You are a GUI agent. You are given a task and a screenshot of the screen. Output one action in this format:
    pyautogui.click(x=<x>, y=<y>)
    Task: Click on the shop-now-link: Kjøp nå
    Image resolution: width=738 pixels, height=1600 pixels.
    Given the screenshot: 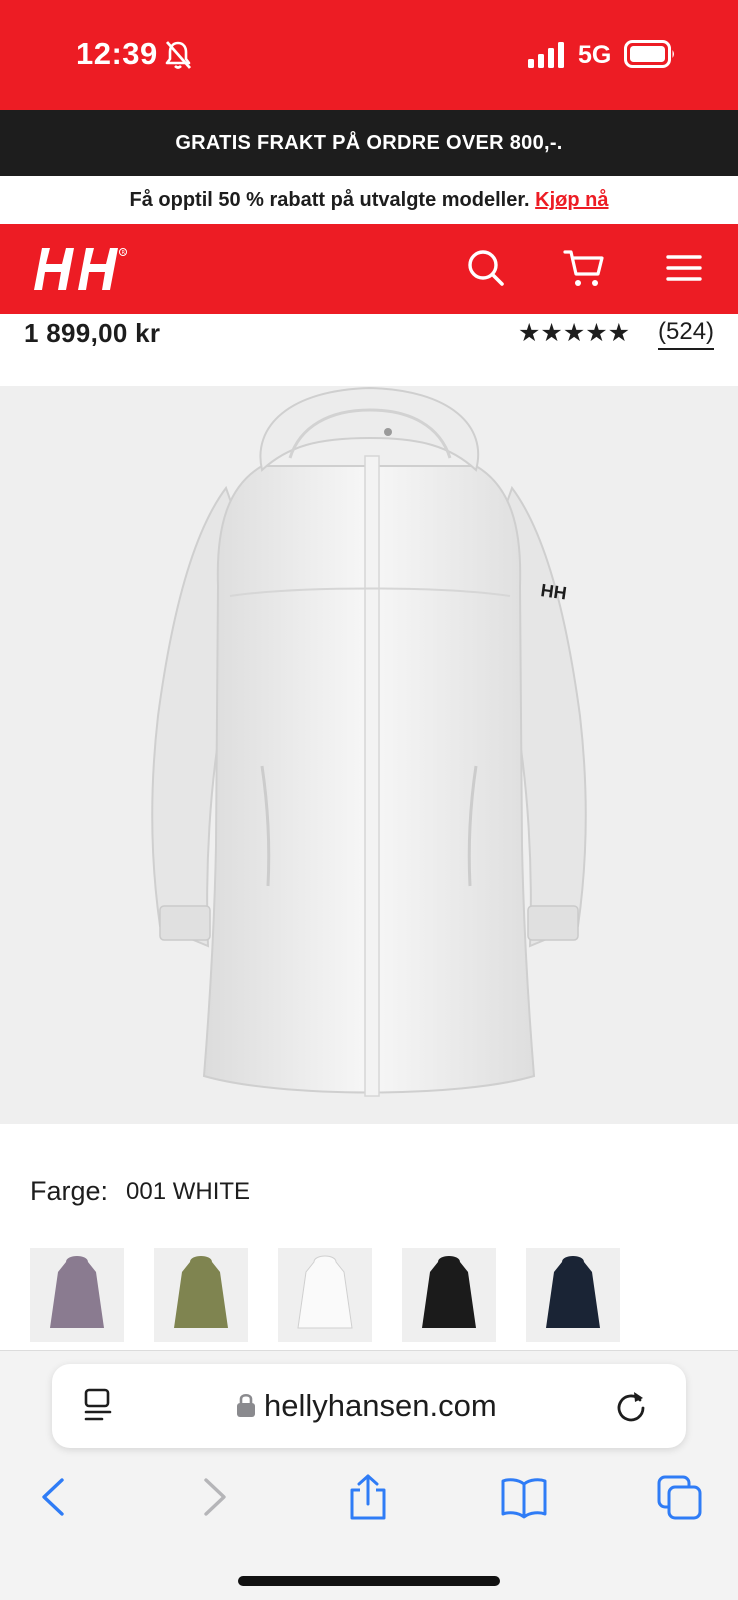 What is the action you would take?
    pyautogui.click(x=571, y=200)
    